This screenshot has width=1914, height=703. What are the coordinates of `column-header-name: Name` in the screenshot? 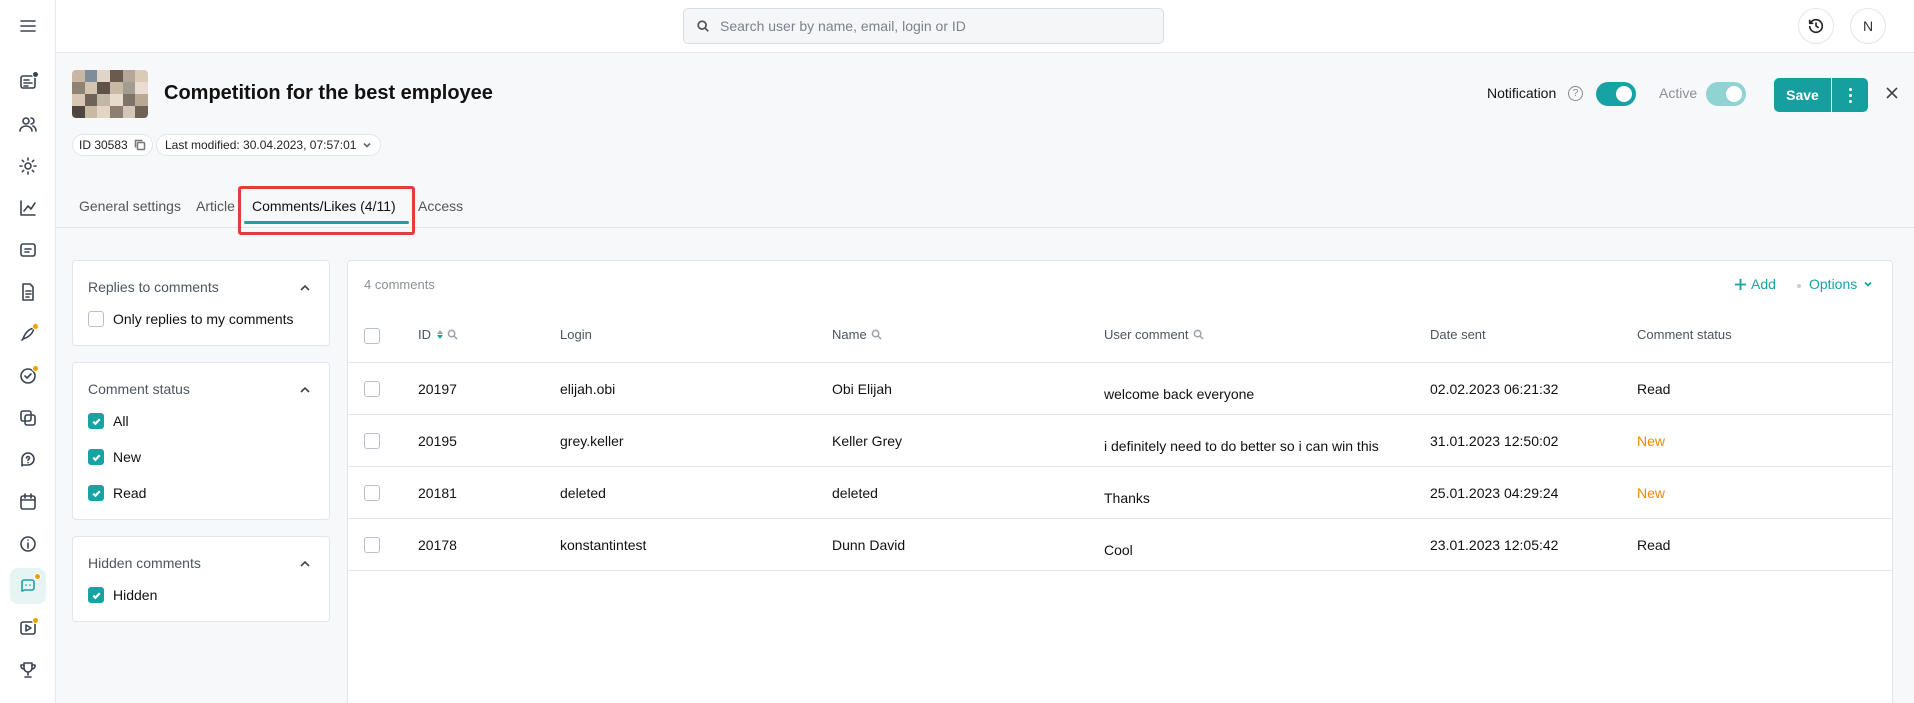 It's located at (857, 334).